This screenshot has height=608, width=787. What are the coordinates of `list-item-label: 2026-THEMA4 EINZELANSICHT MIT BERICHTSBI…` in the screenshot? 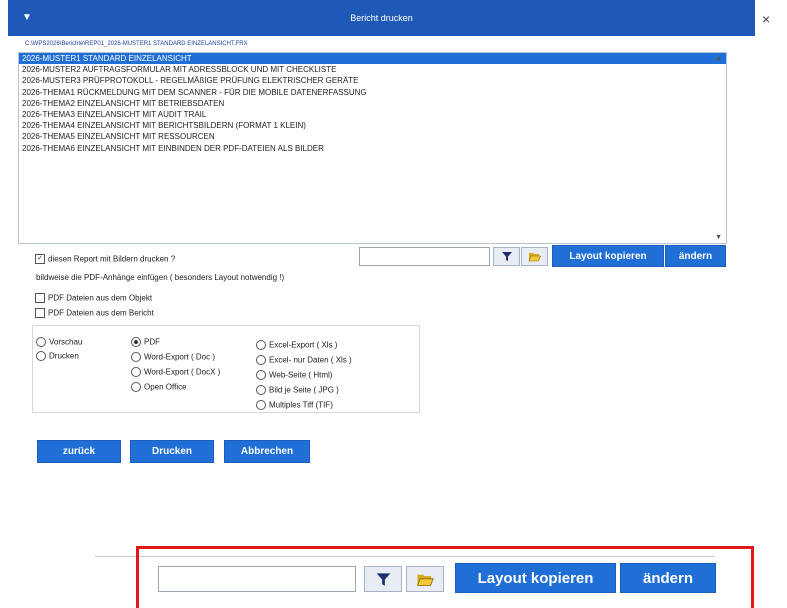 It's located at (164, 126).